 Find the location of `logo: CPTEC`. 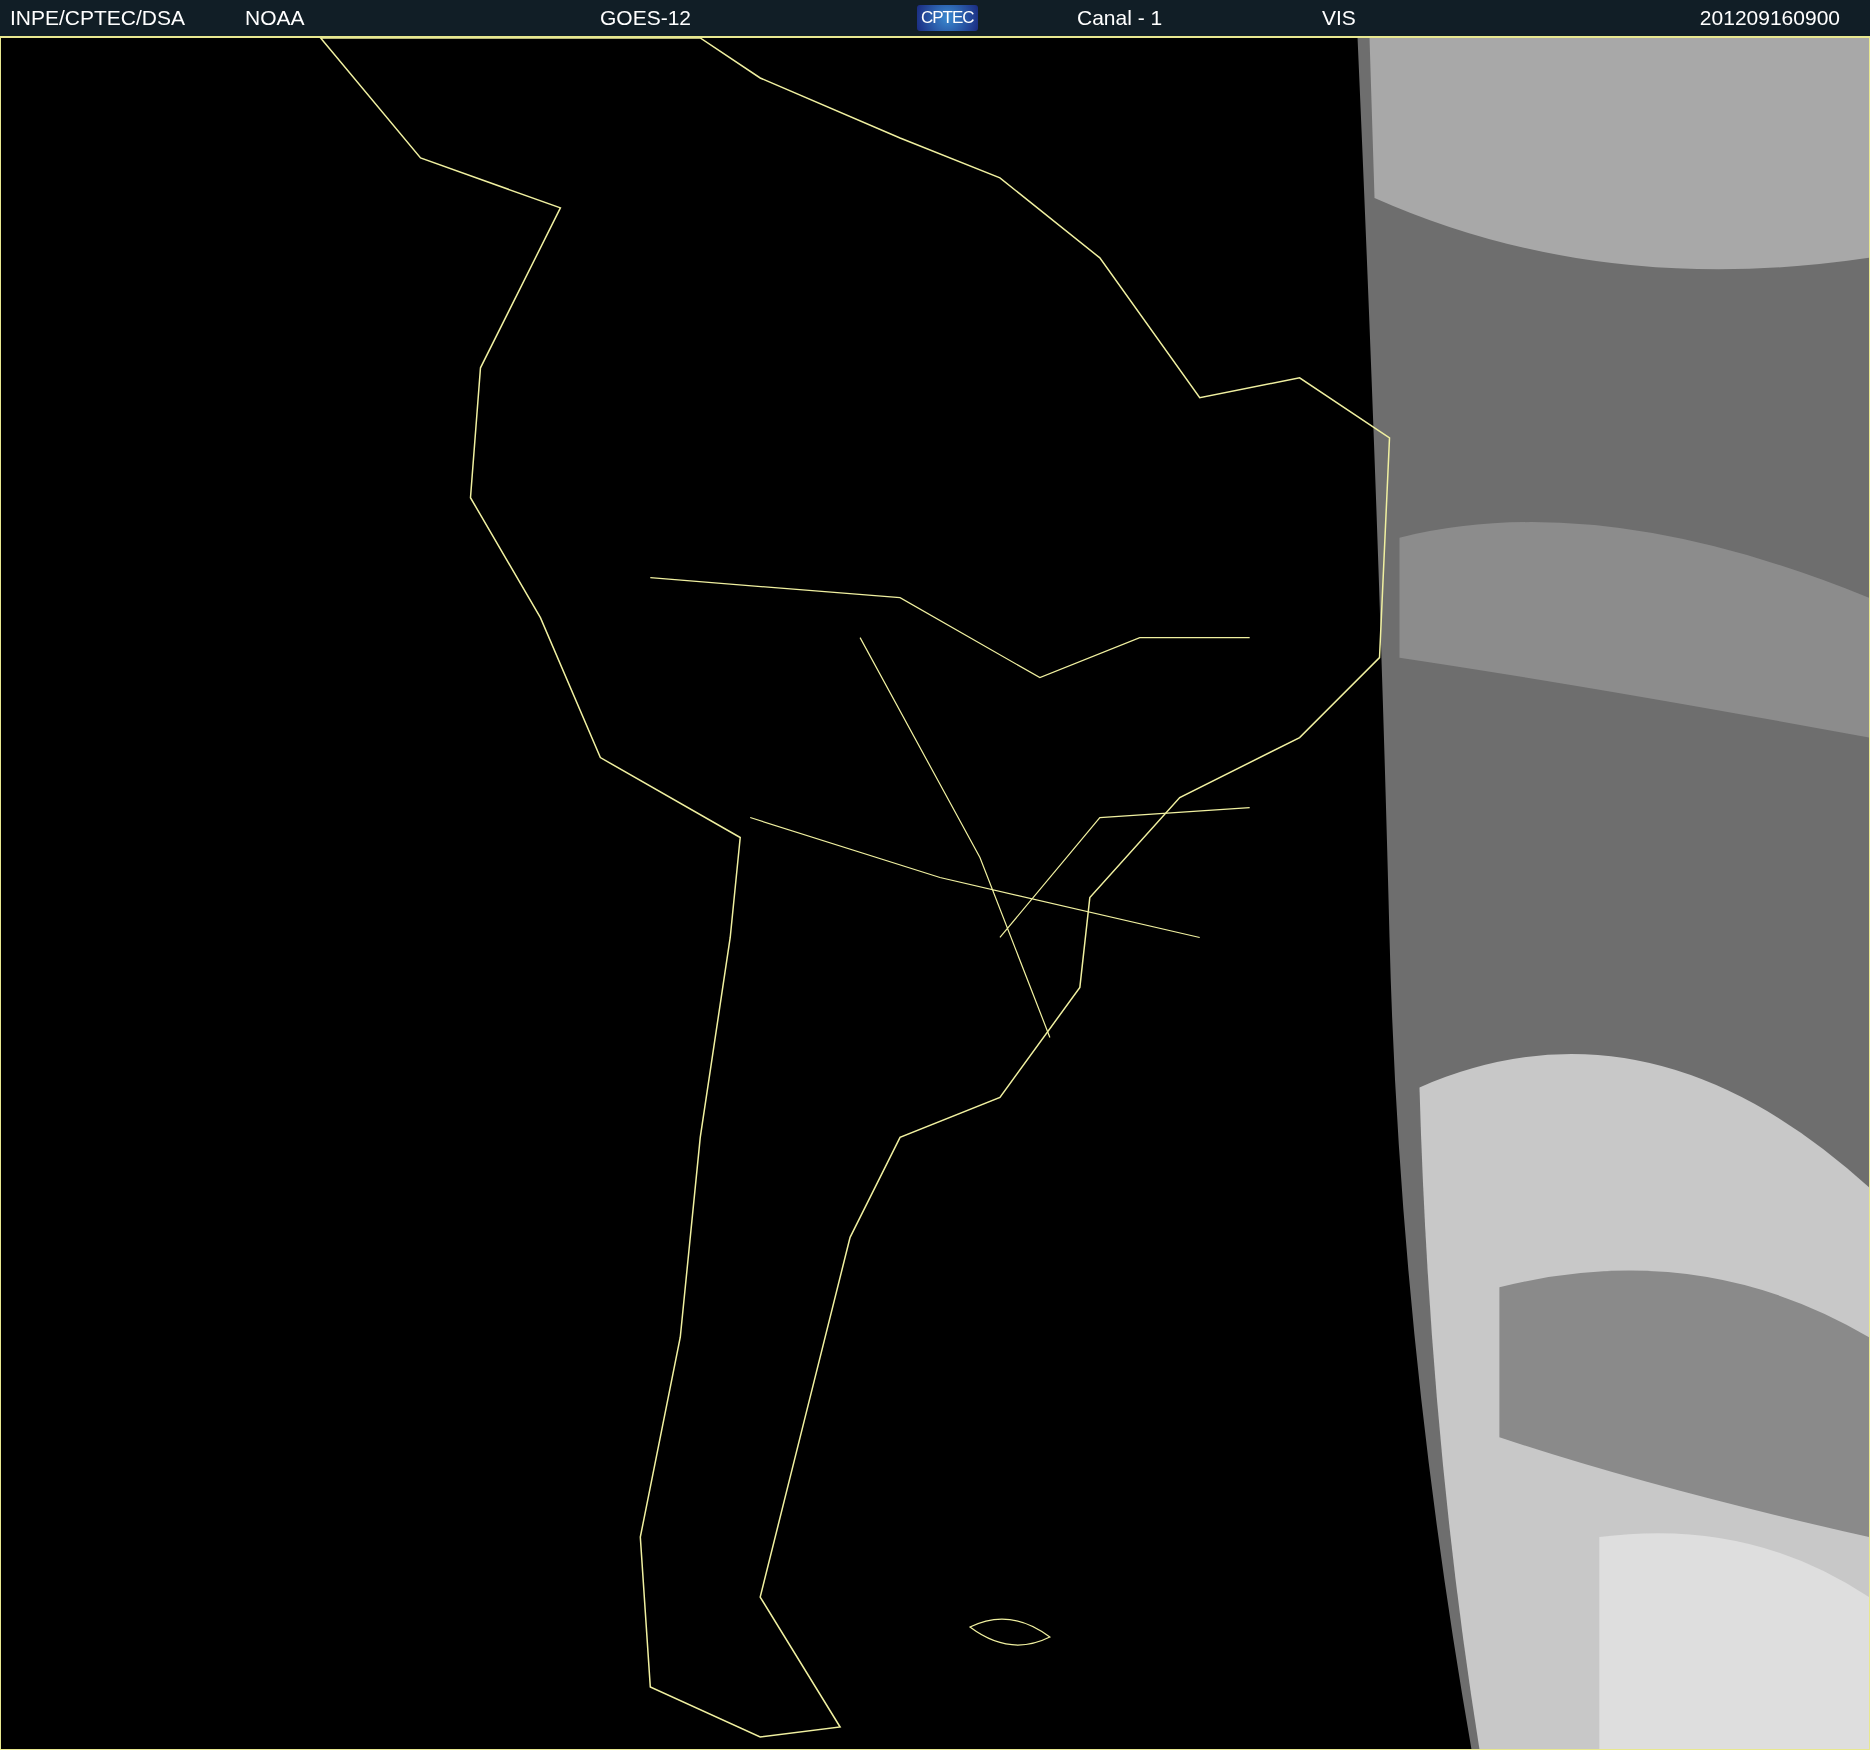

logo: CPTEC is located at coordinates (947, 18).